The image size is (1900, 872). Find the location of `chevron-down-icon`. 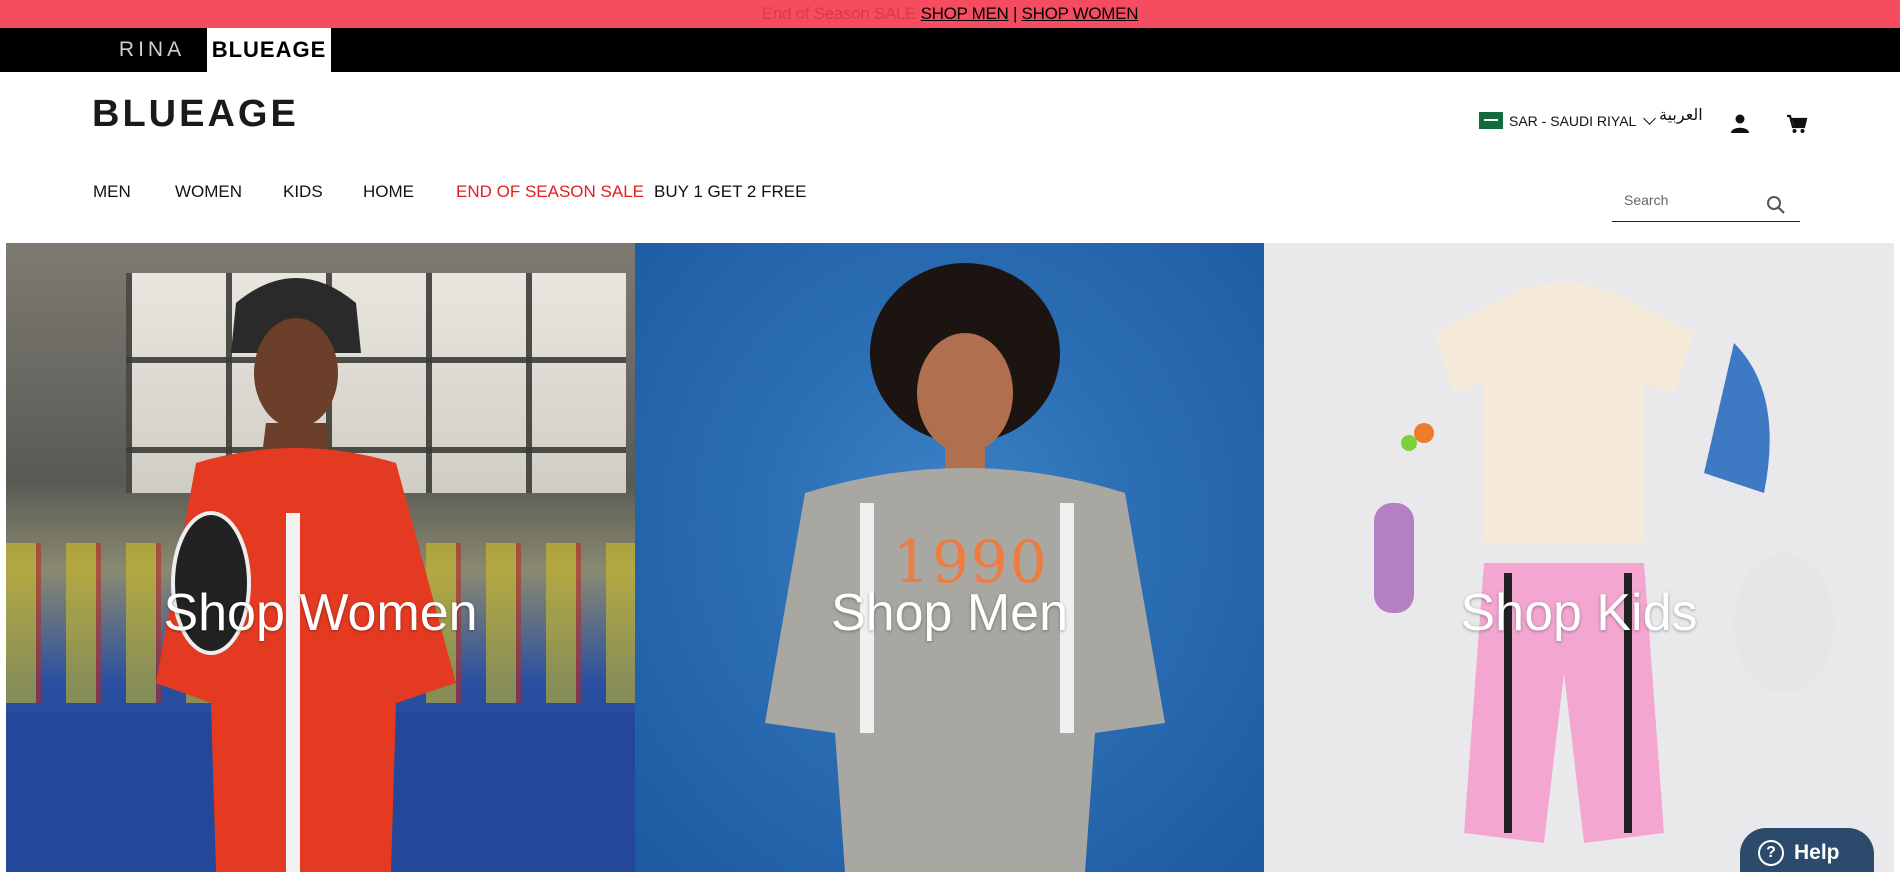

chevron-down-icon is located at coordinates (1650, 118).